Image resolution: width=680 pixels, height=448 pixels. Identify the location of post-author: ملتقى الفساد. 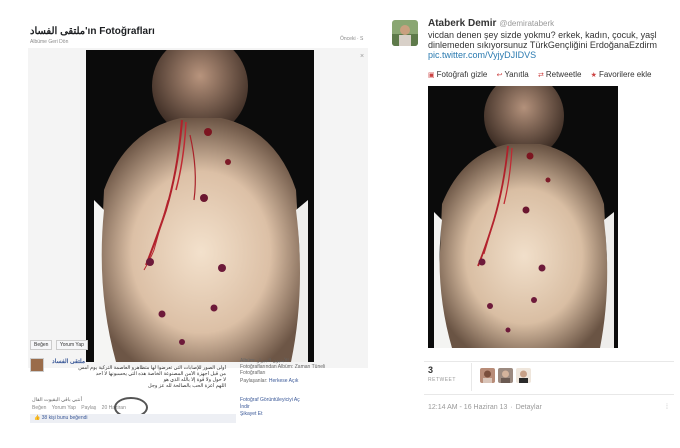
(68, 361).